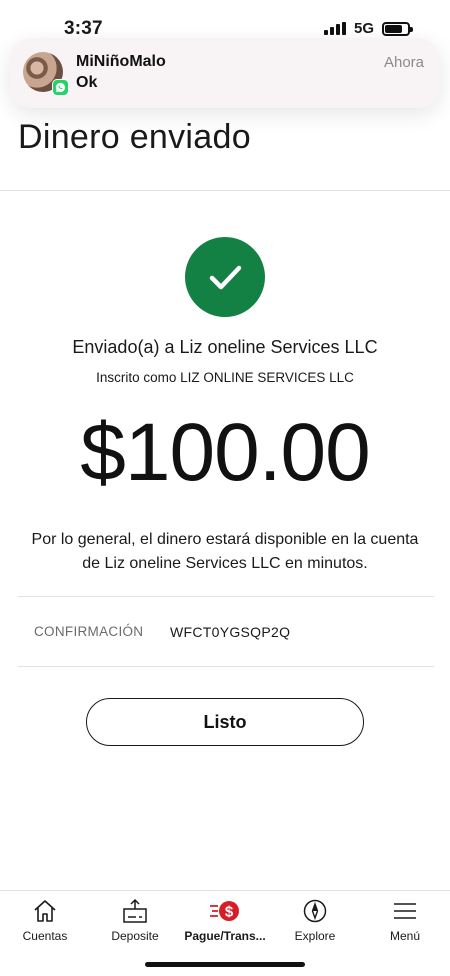  Describe the element at coordinates (135, 936) in the screenshot. I see `tab-label: Deposite` at that location.